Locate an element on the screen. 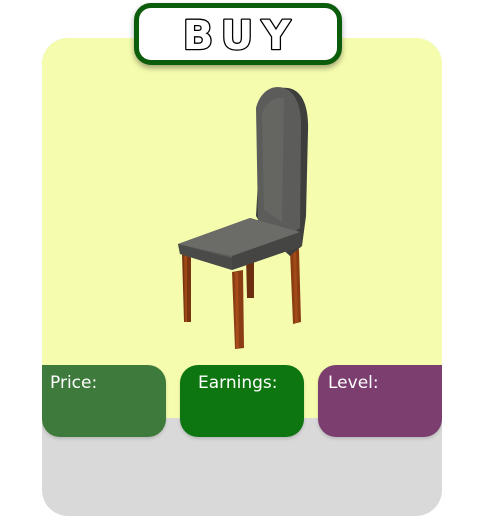 Image resolution: width=484 pixels, height=517 pixels. price-label: Price: is located at coordinates (74, 383).